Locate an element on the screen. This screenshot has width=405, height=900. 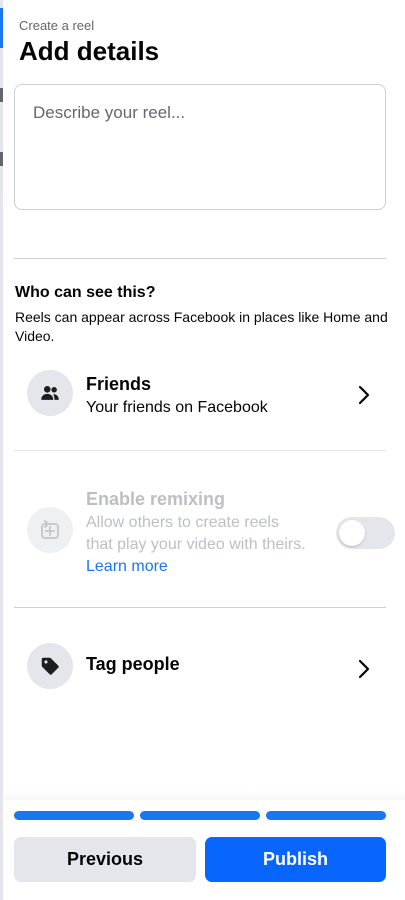
tag-people-row: Tag people is located at coordinates (200, 665).